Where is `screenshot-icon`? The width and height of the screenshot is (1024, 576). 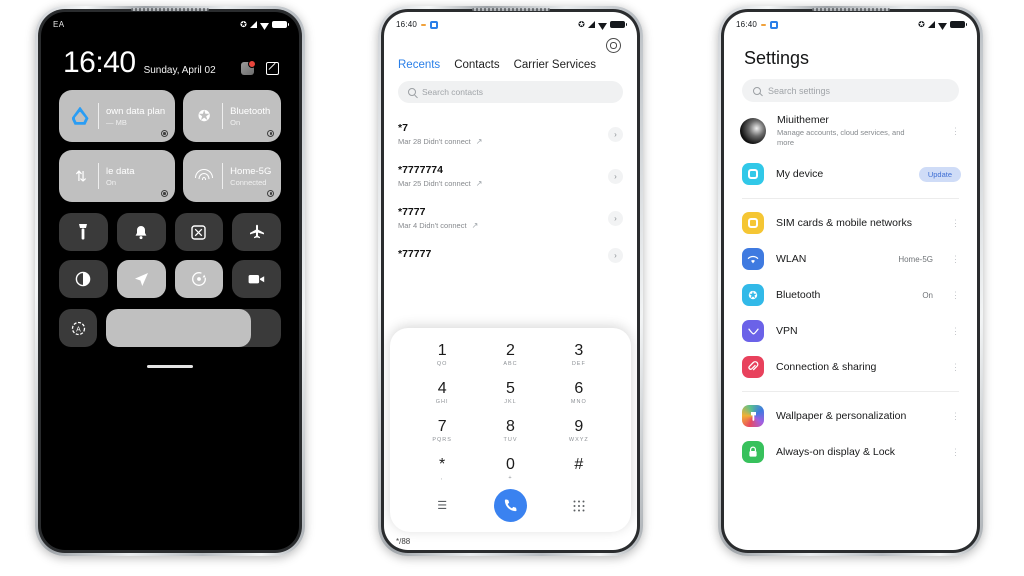 screenshot-icon is located at coordinates (199, 232).